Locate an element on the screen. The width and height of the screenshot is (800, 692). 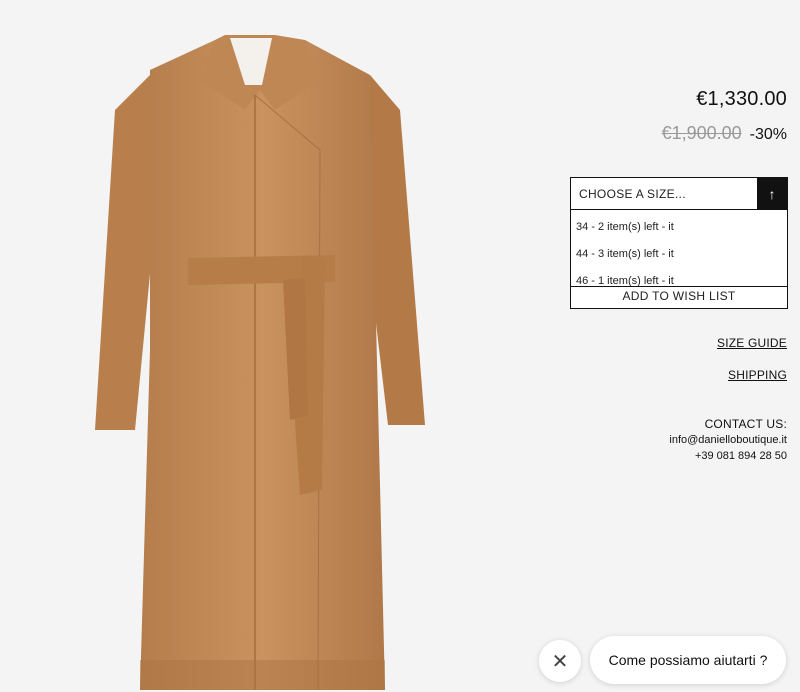
contact-email: info@danielloboutique.it is located at coordinates (728, 440).